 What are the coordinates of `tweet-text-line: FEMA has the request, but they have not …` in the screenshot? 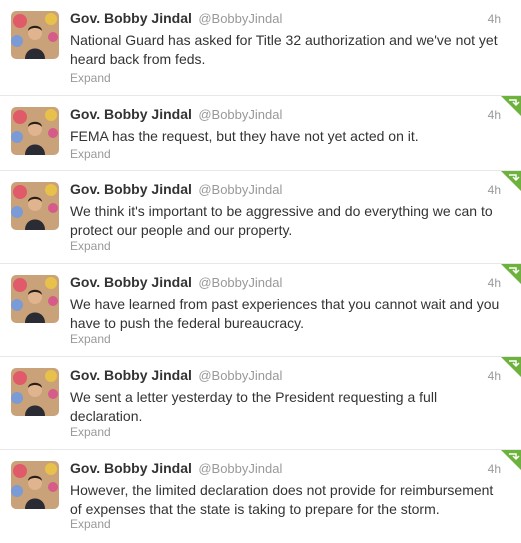 It's located at (244, 136).